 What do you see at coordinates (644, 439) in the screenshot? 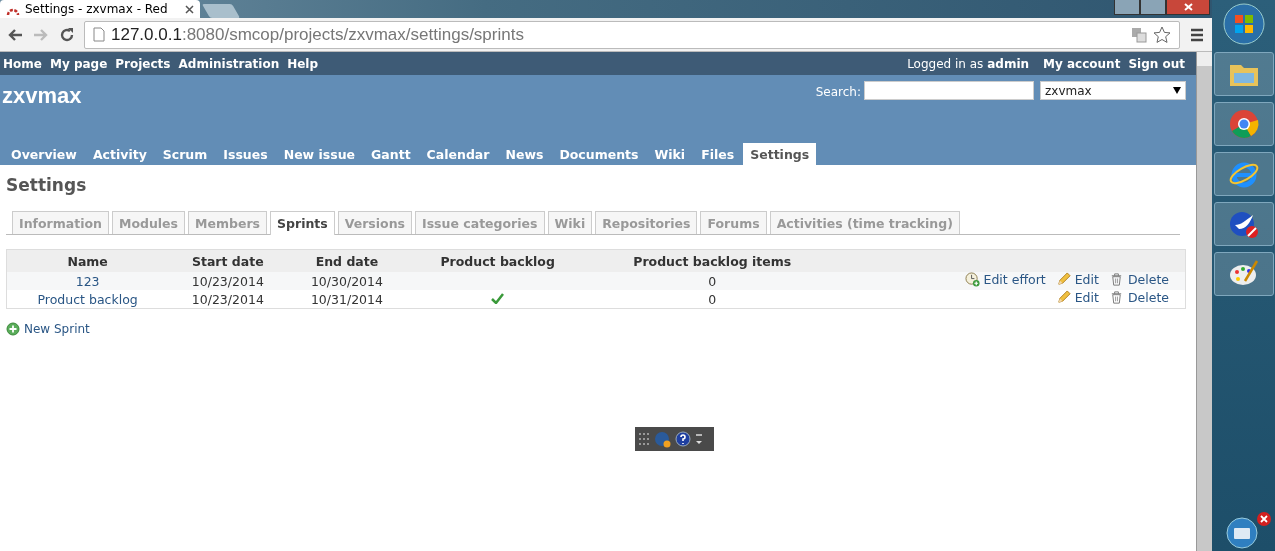
I see `grip-icon` at bounding box center [644, 439].